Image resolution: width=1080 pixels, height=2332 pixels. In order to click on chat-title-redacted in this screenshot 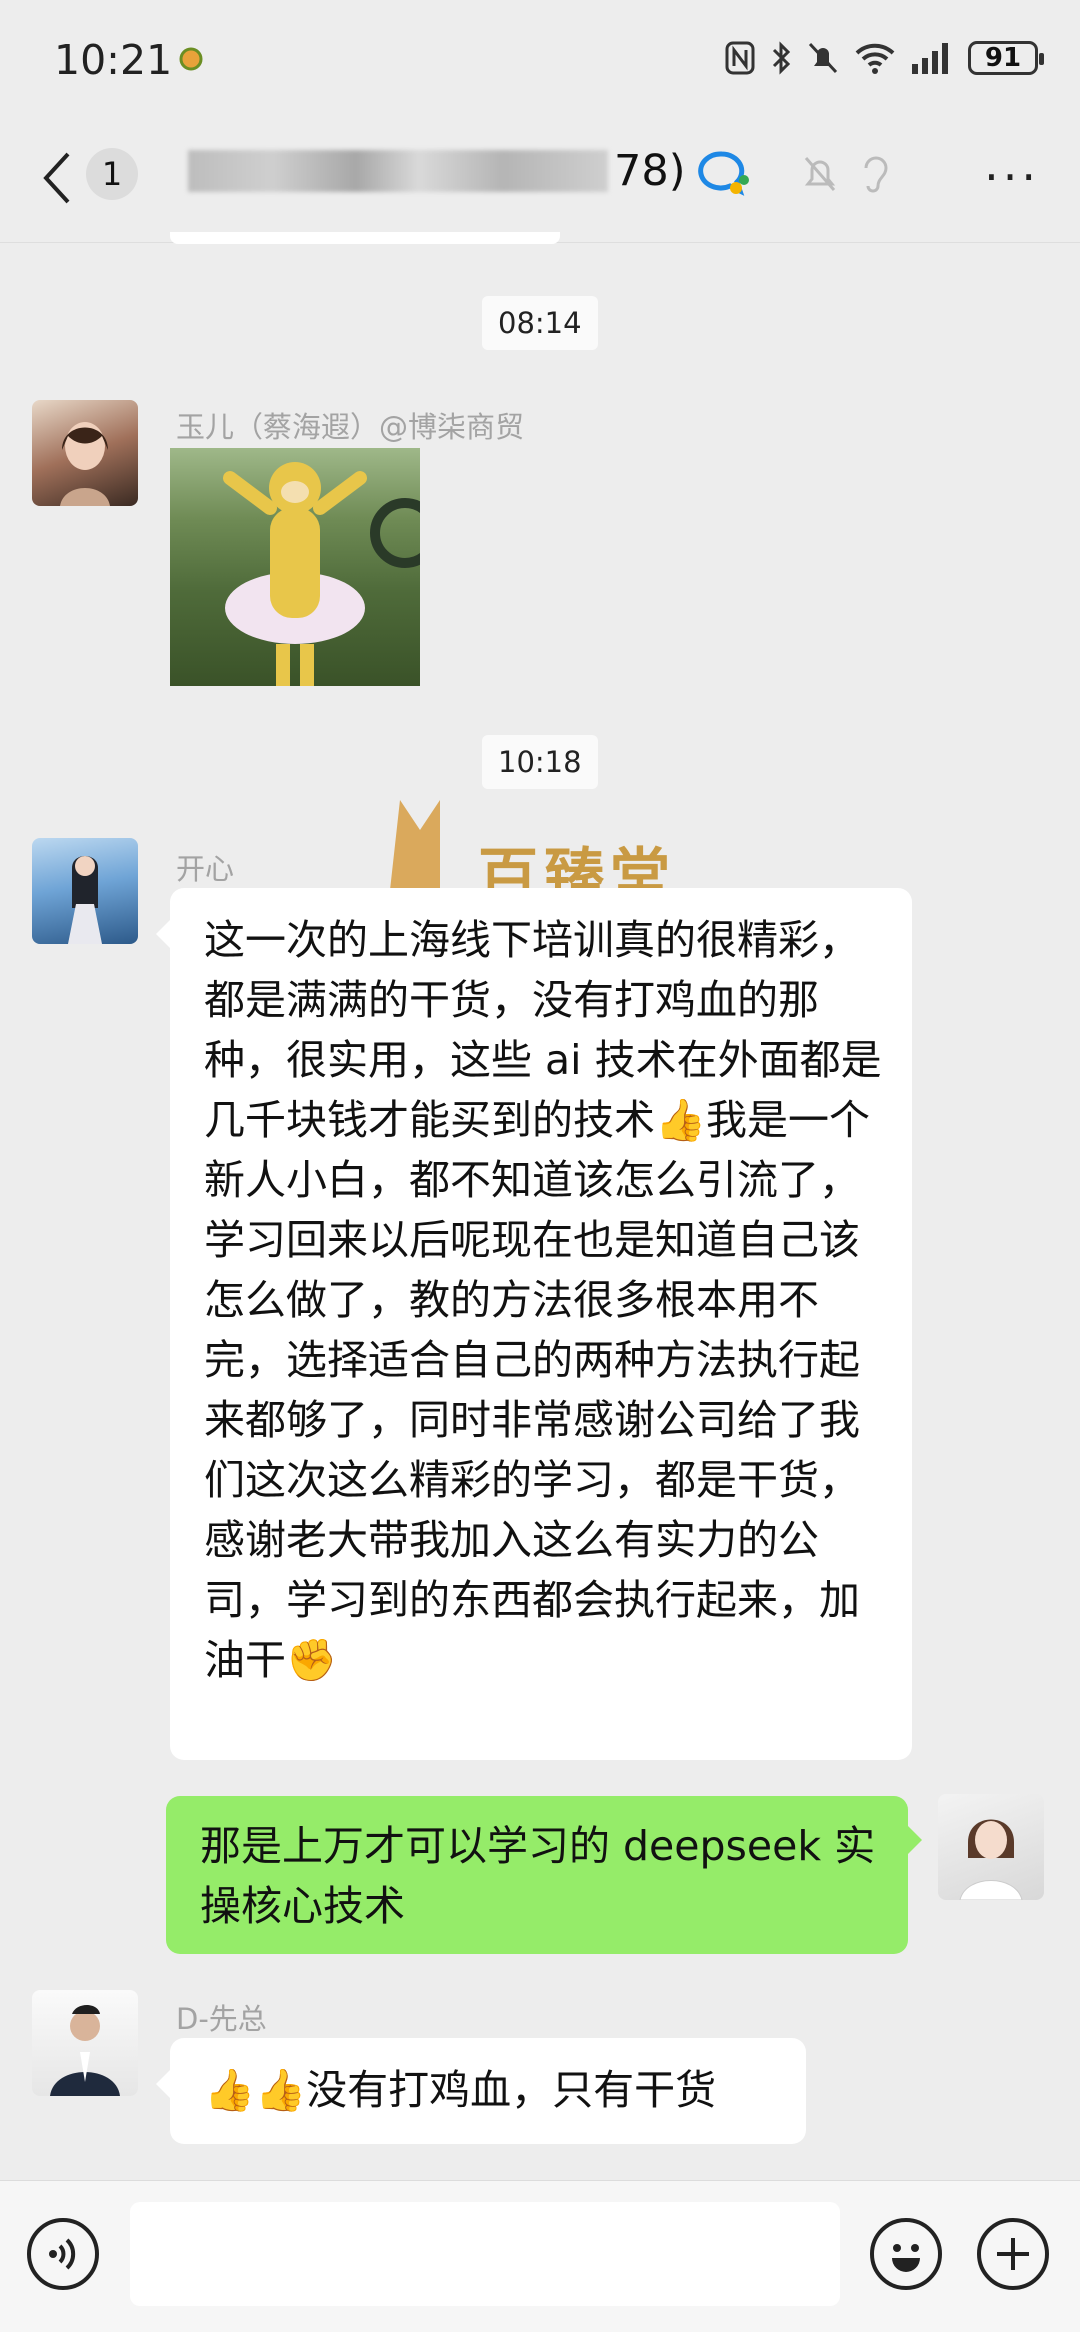, I will do `click(398, 171)`.